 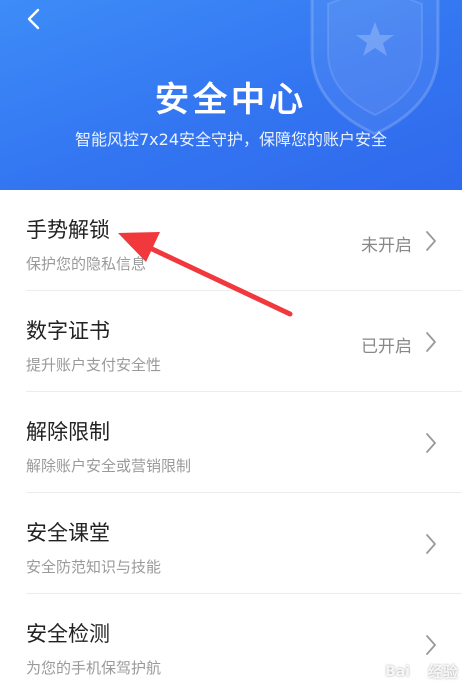 I want to click on baidu-jingyan-watermark: Bai 经验, so click(x=421, y=671).